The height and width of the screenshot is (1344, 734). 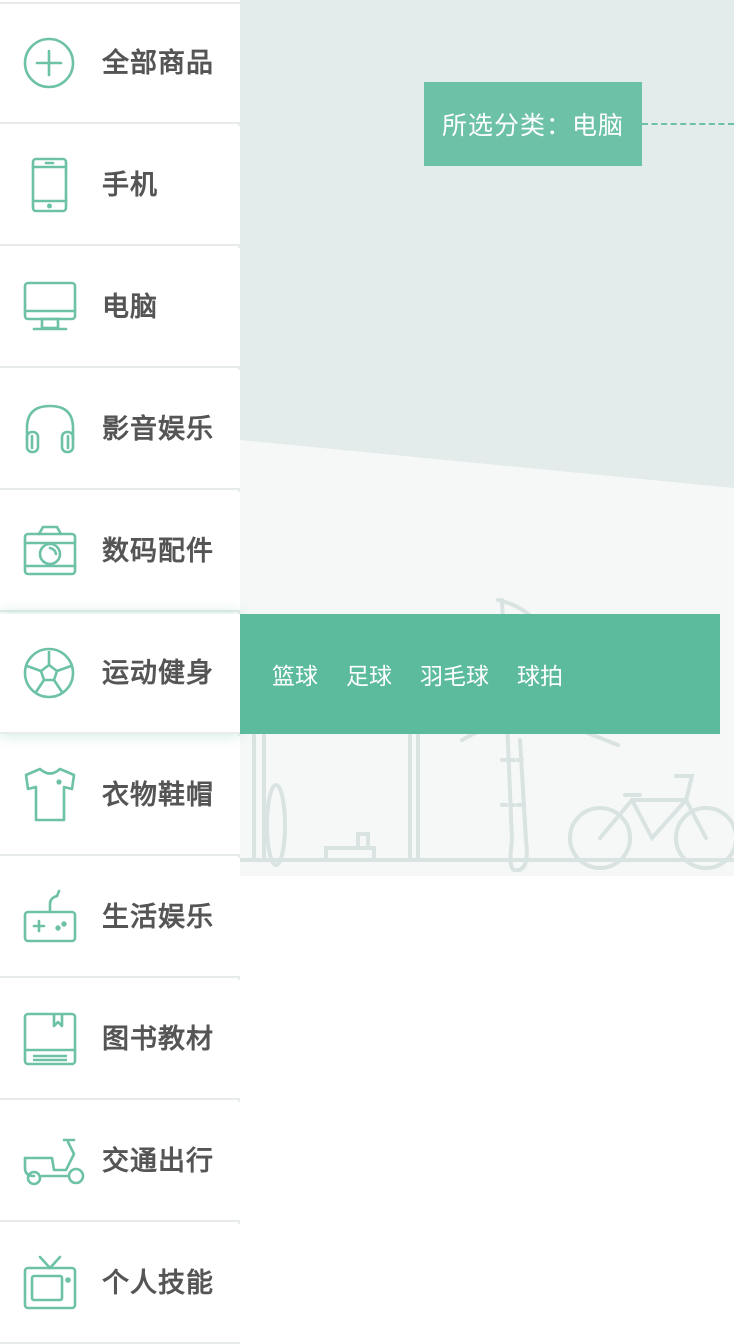 What do you see at coordinates (49, 185) in the screenshot?
I see `phone-icon` at bounding box center [49, 185].